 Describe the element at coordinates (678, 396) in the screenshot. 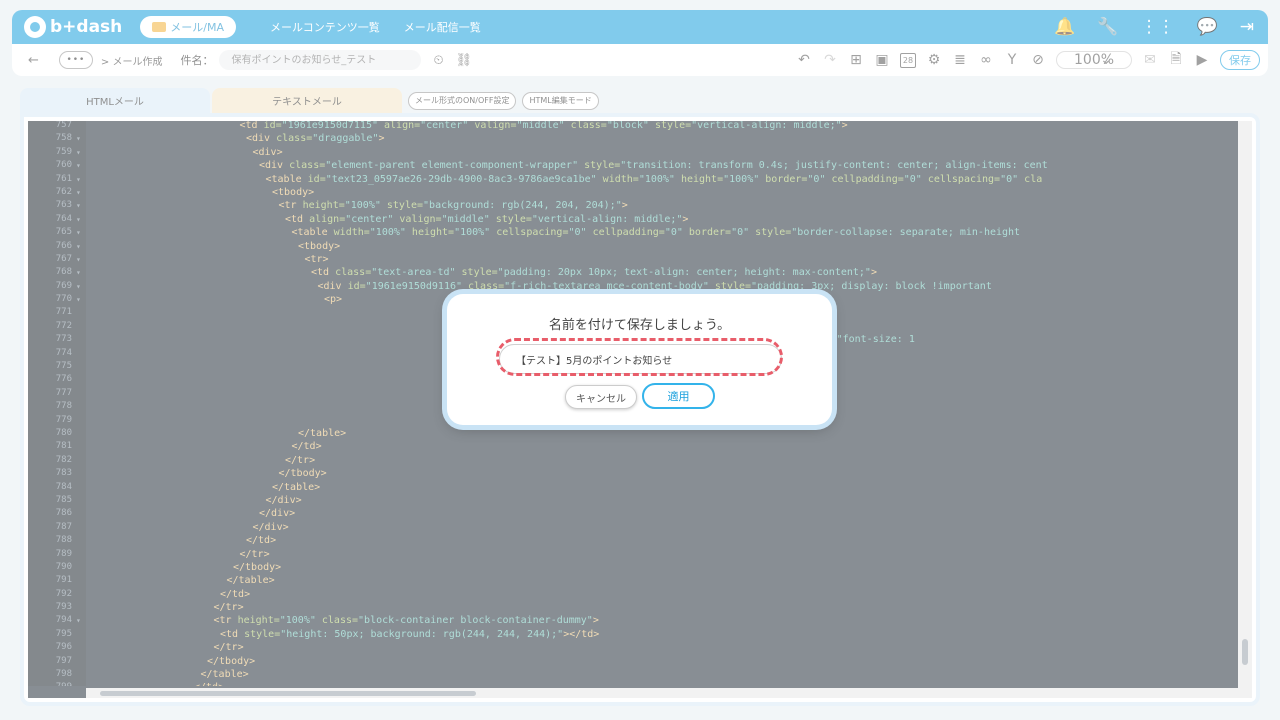

I see `apply-button: 適用` at that location.